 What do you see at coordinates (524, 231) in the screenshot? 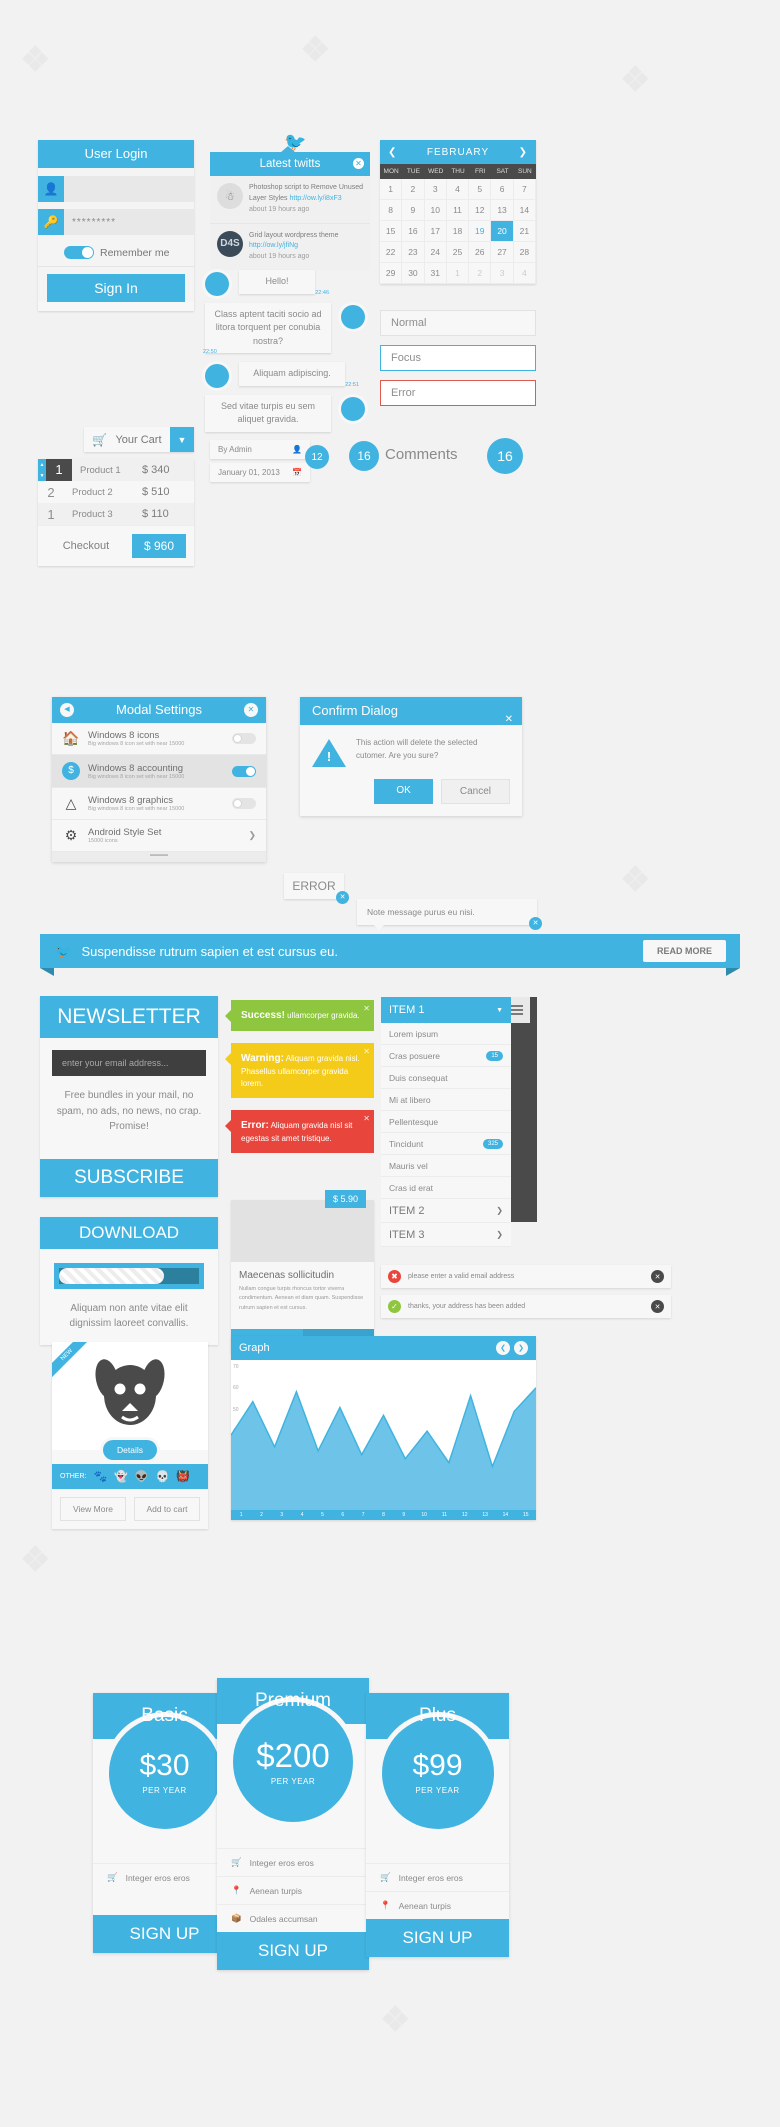
I see `calendar-day: 21` at bounding box center [524, 231].